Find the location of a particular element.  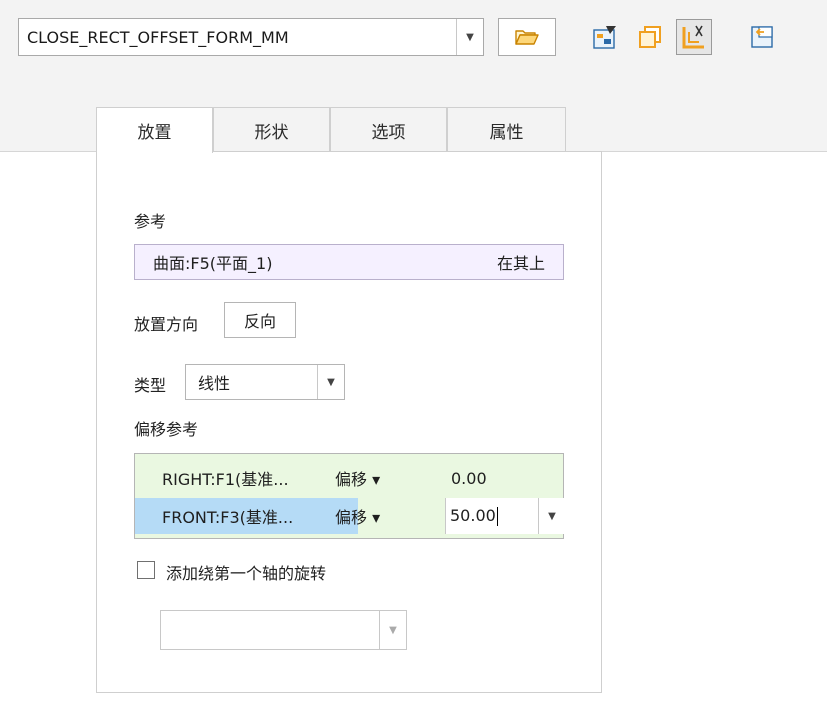

edit-definition-button is located at coordinates (605, 37).